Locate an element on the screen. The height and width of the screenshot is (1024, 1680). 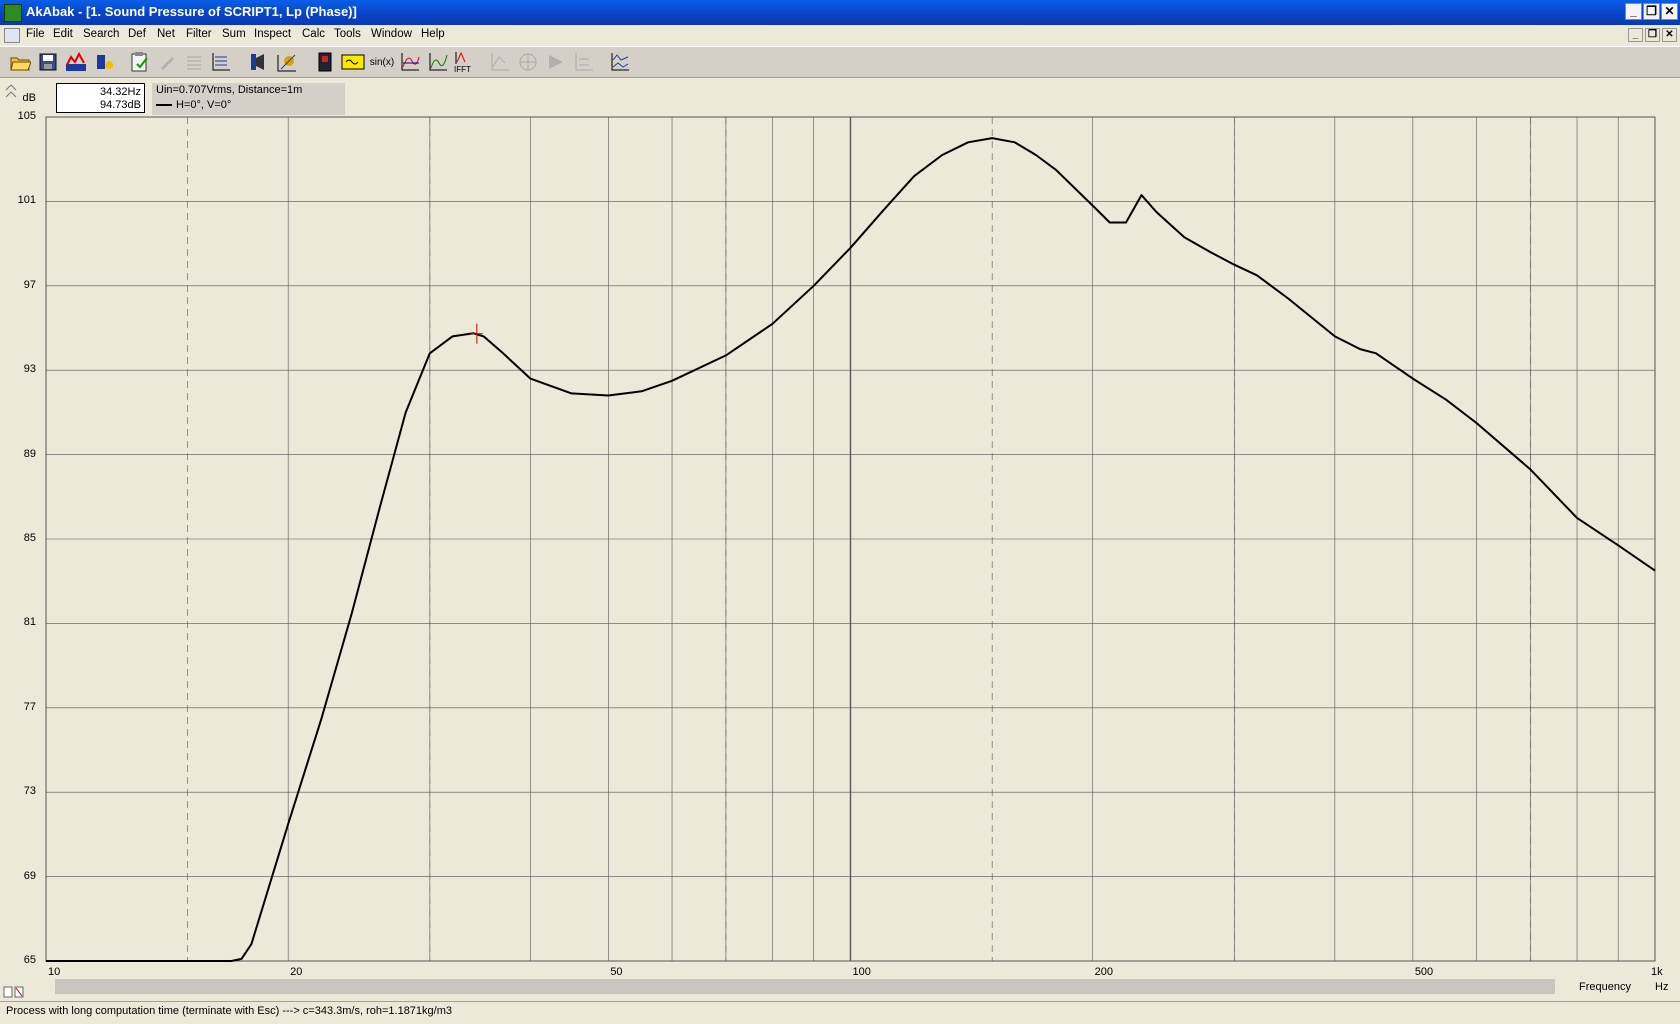
horizontal-scrollbar is located at coordinates (805, 986).